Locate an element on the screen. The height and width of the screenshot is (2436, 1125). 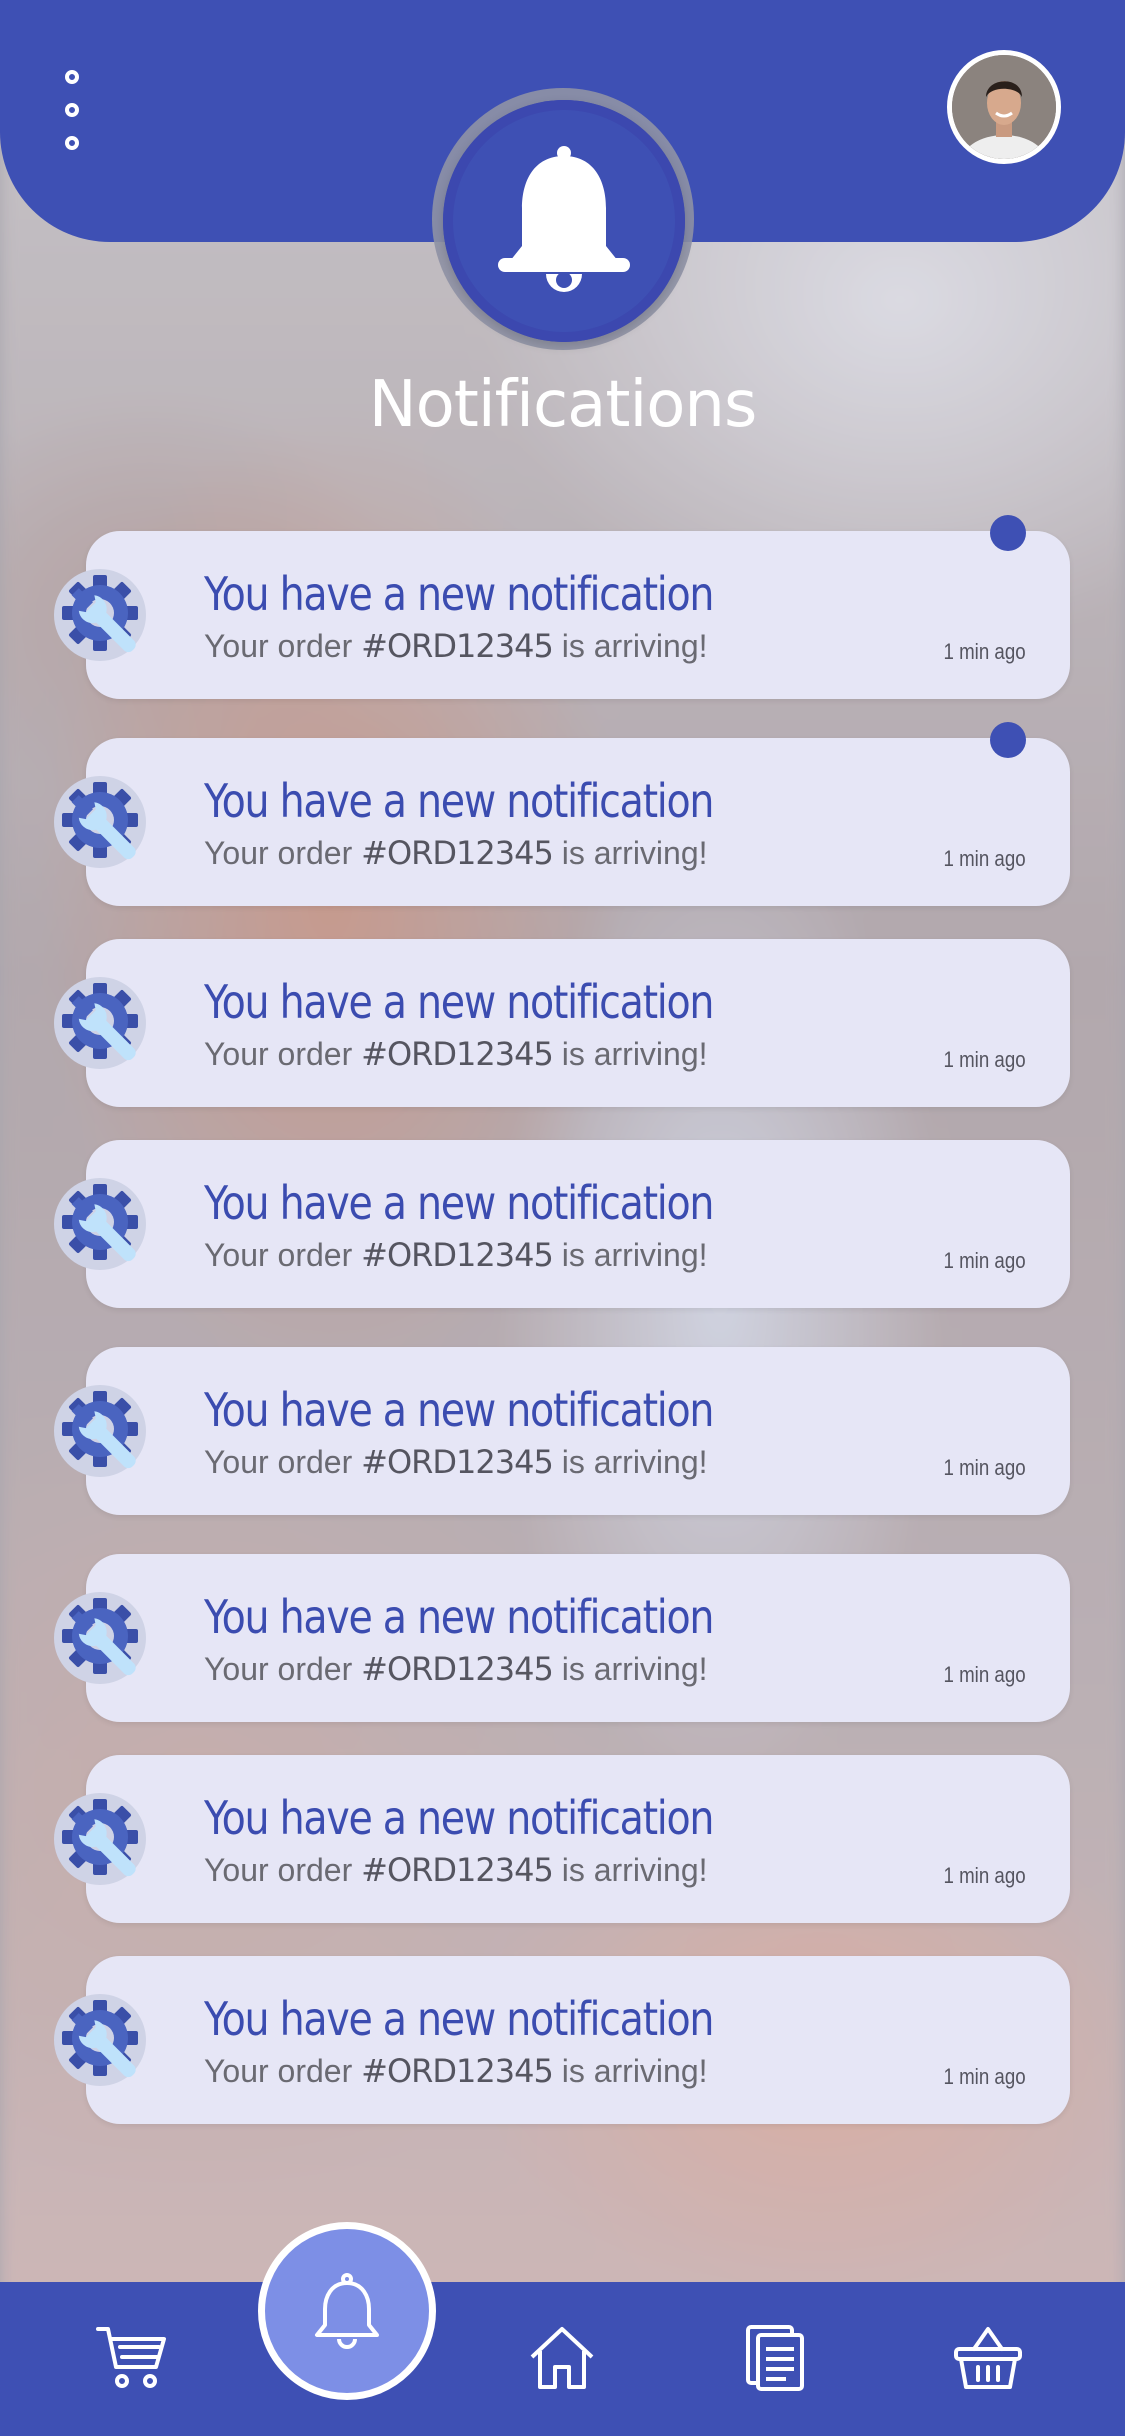
documents-icon is located at coordinates (775, 2358).